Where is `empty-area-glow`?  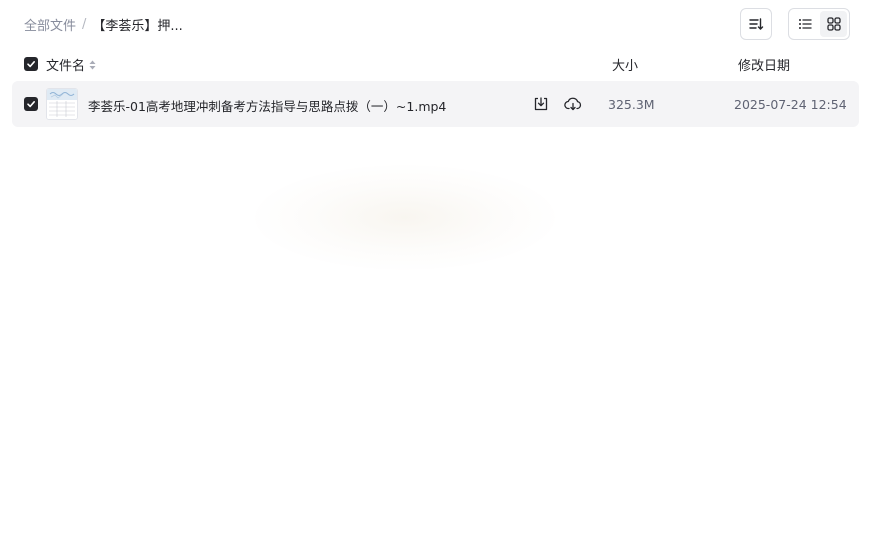 empty-area-glow is located at coordinates (405, 217).